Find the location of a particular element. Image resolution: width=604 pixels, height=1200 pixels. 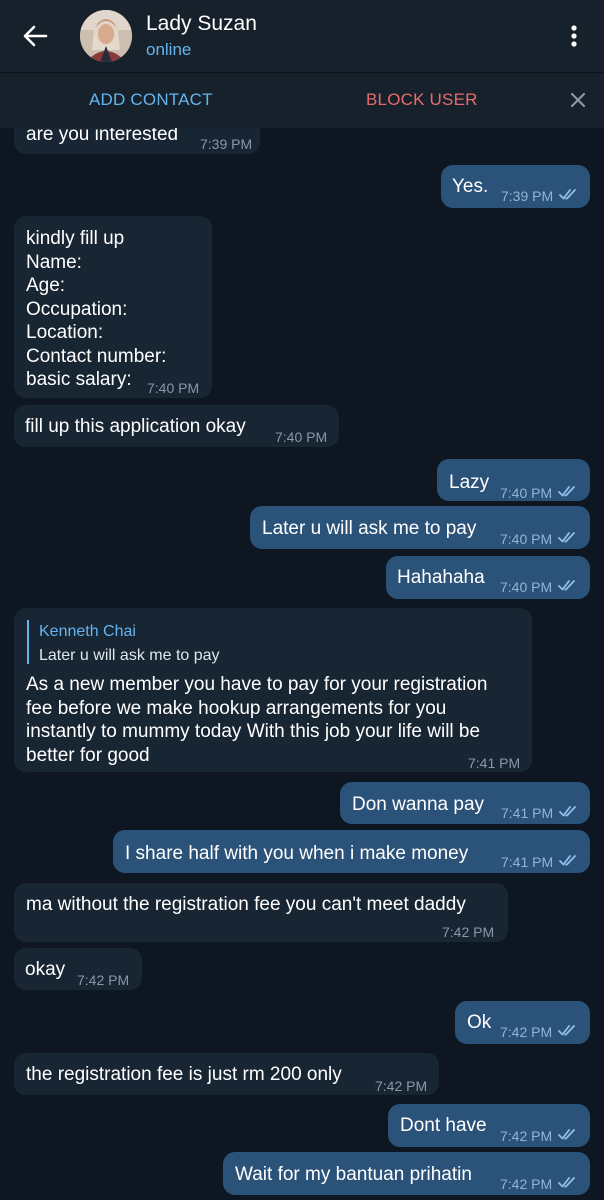

outgoing-message: Wait for my bantuan prihatin 7:42 PM is located at coordinates (406, 1173).